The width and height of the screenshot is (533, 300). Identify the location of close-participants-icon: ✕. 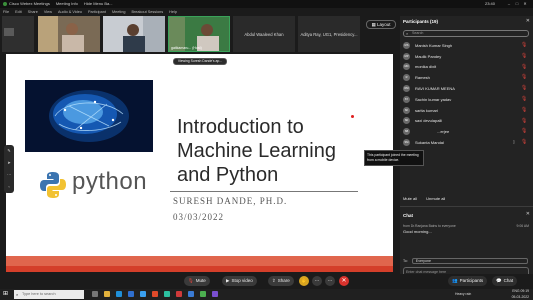
(528, 21).